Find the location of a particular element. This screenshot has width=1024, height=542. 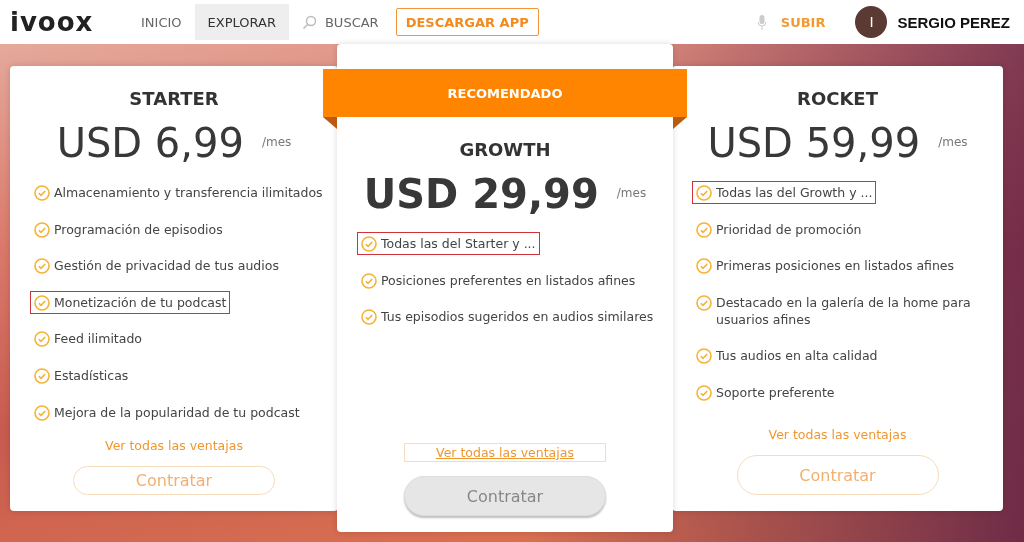

highlighted-feature: Monetización de tu podcast is located at coordinates (130, 302).